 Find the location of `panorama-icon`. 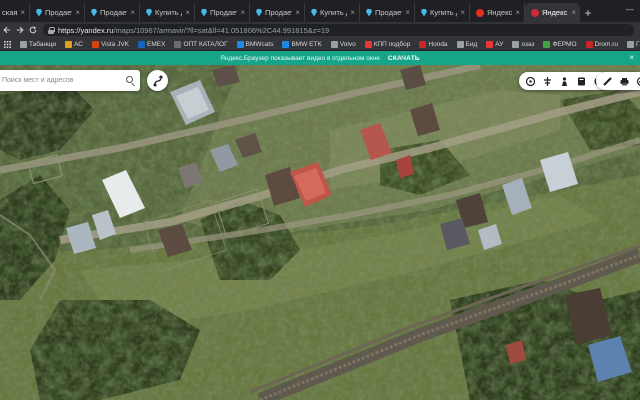

panorama-icon is located at coordinates (564, 81).